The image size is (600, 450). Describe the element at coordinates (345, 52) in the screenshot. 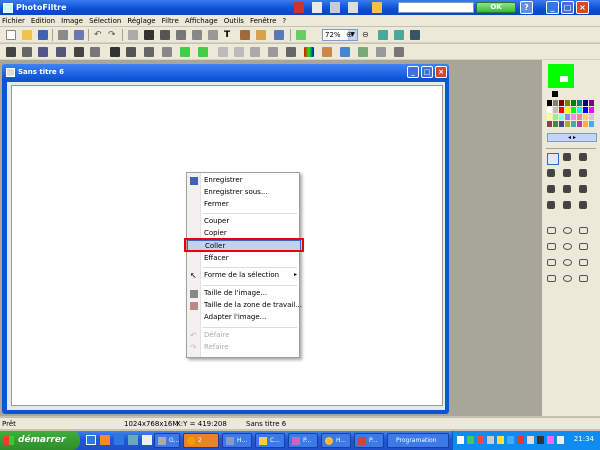

I see `gradient-icon` at that location.